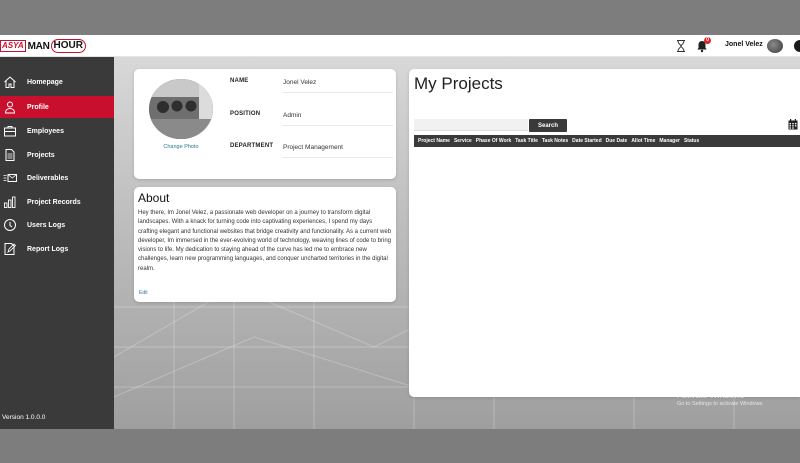  What do you see at coordinates (458, 83) in the screenshot?
I see `projects-title: My Projects` at bounding box center [458, 83].